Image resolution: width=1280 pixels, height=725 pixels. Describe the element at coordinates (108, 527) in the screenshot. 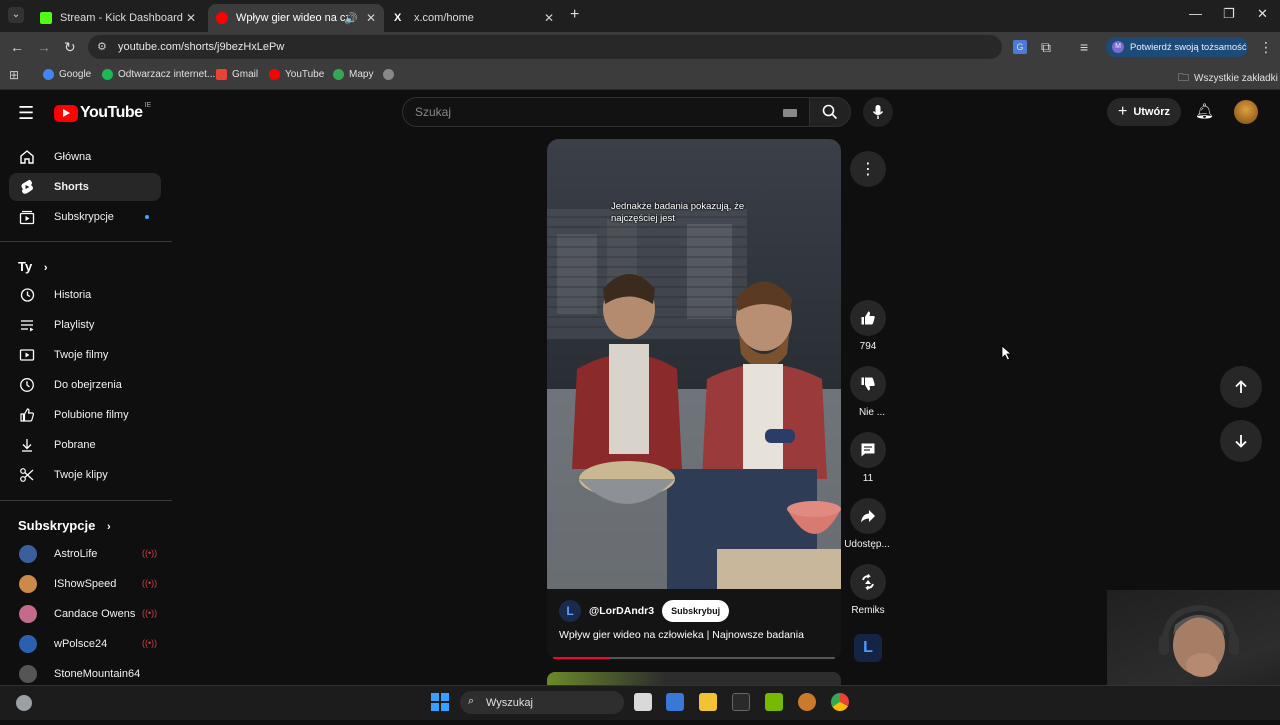

I see `chevron-right-icon: ›` at that location.